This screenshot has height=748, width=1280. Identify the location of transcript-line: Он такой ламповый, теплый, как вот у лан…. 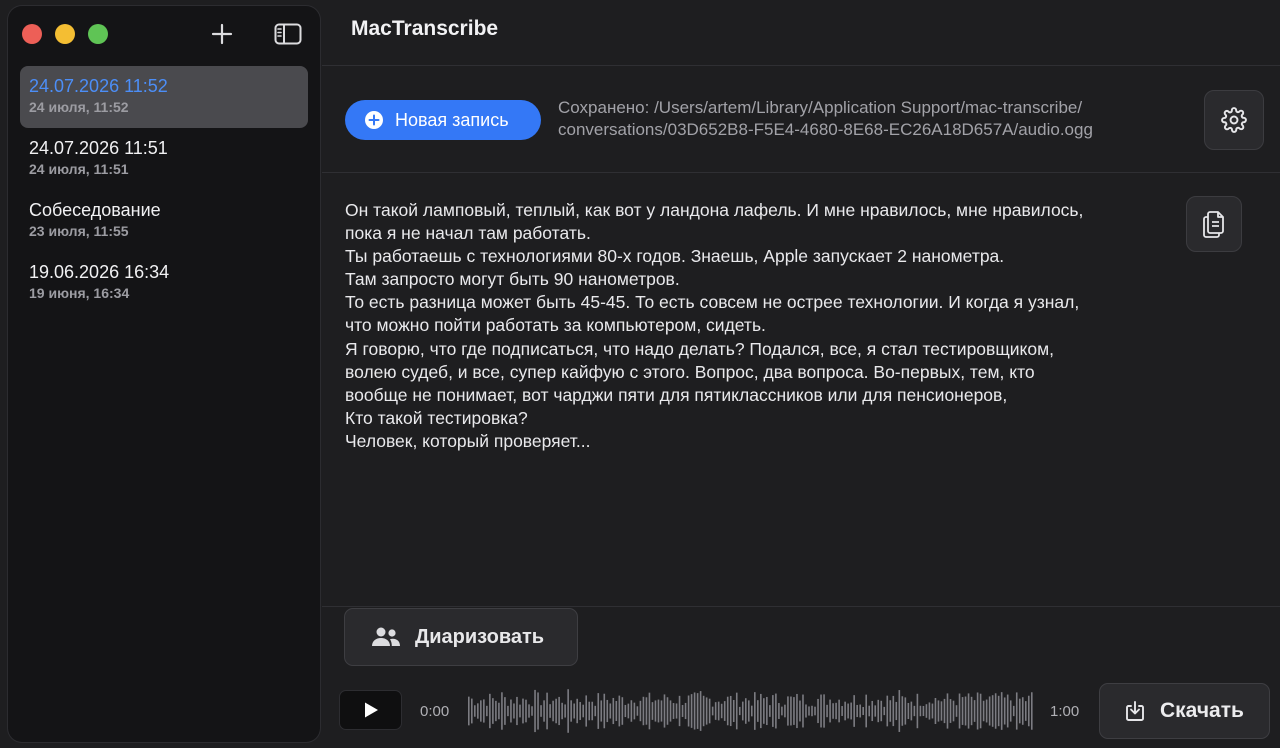
(714, 210).